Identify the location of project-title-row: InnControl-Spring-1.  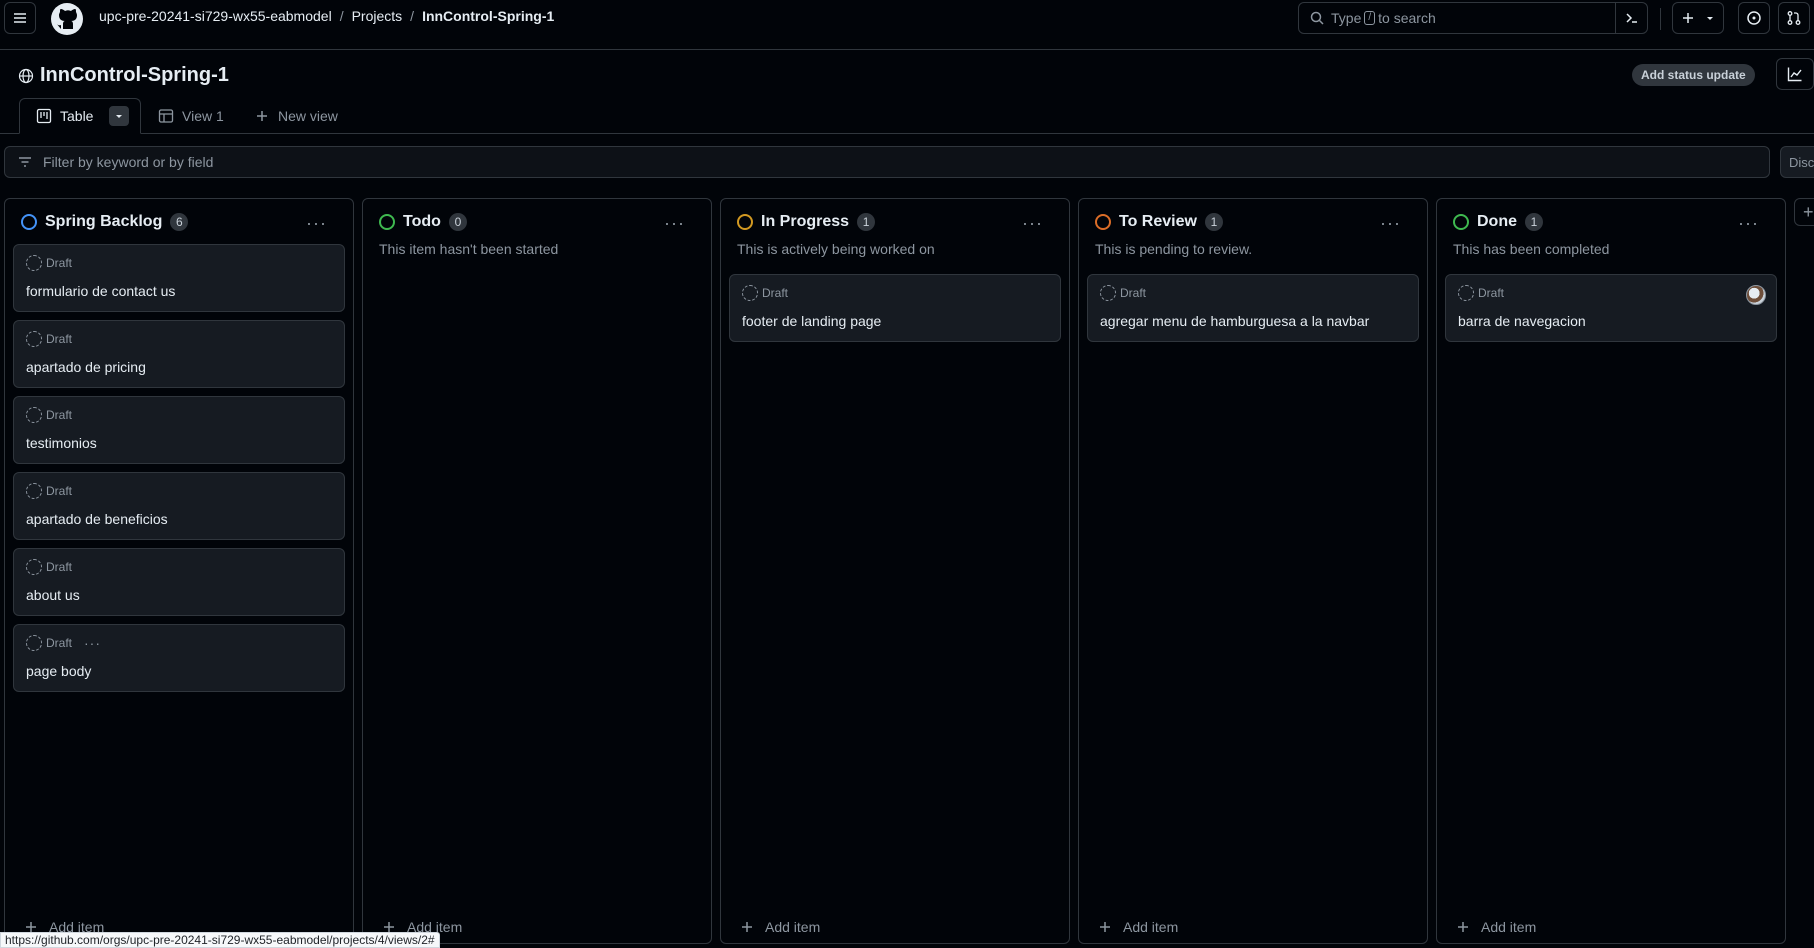
(123, 75).